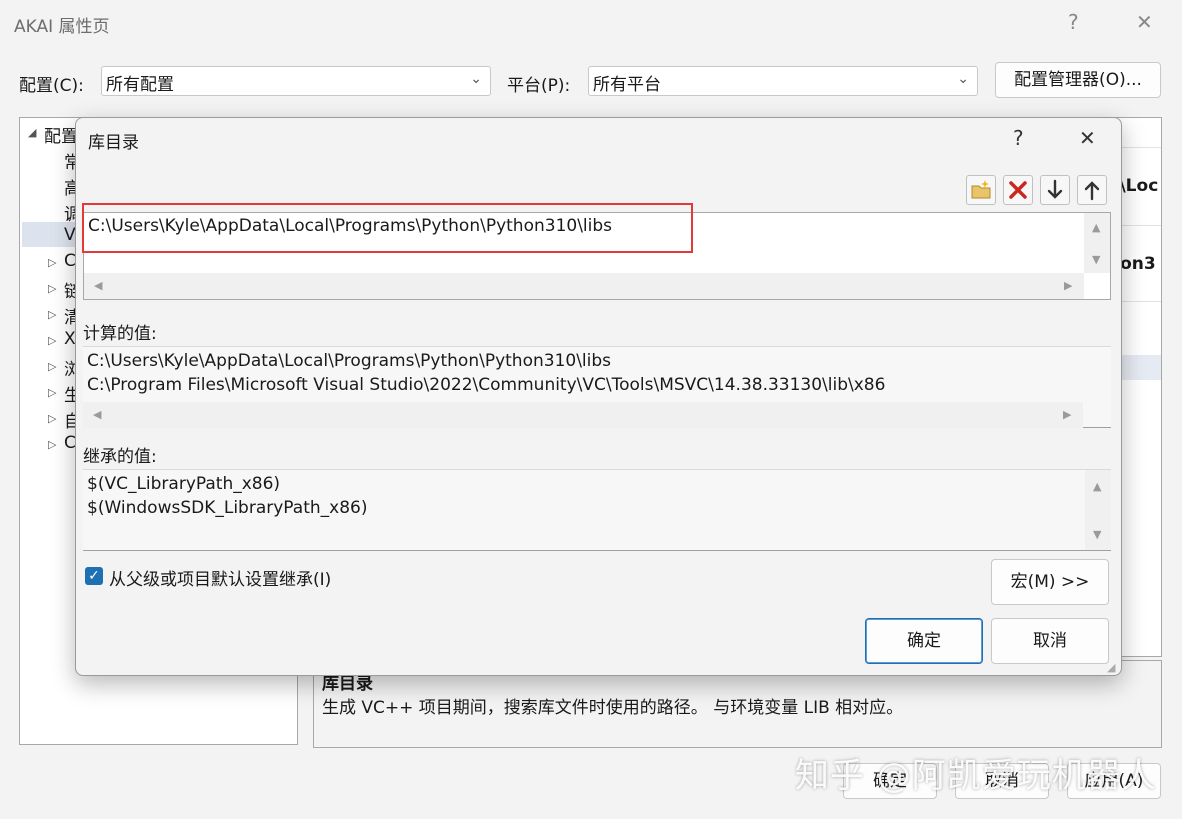  What do you see at coordinates (1097, 243) in the screenshot?
I see `directory-list-vscroll: ▲ ▼` at bounding box center [1097, 243].